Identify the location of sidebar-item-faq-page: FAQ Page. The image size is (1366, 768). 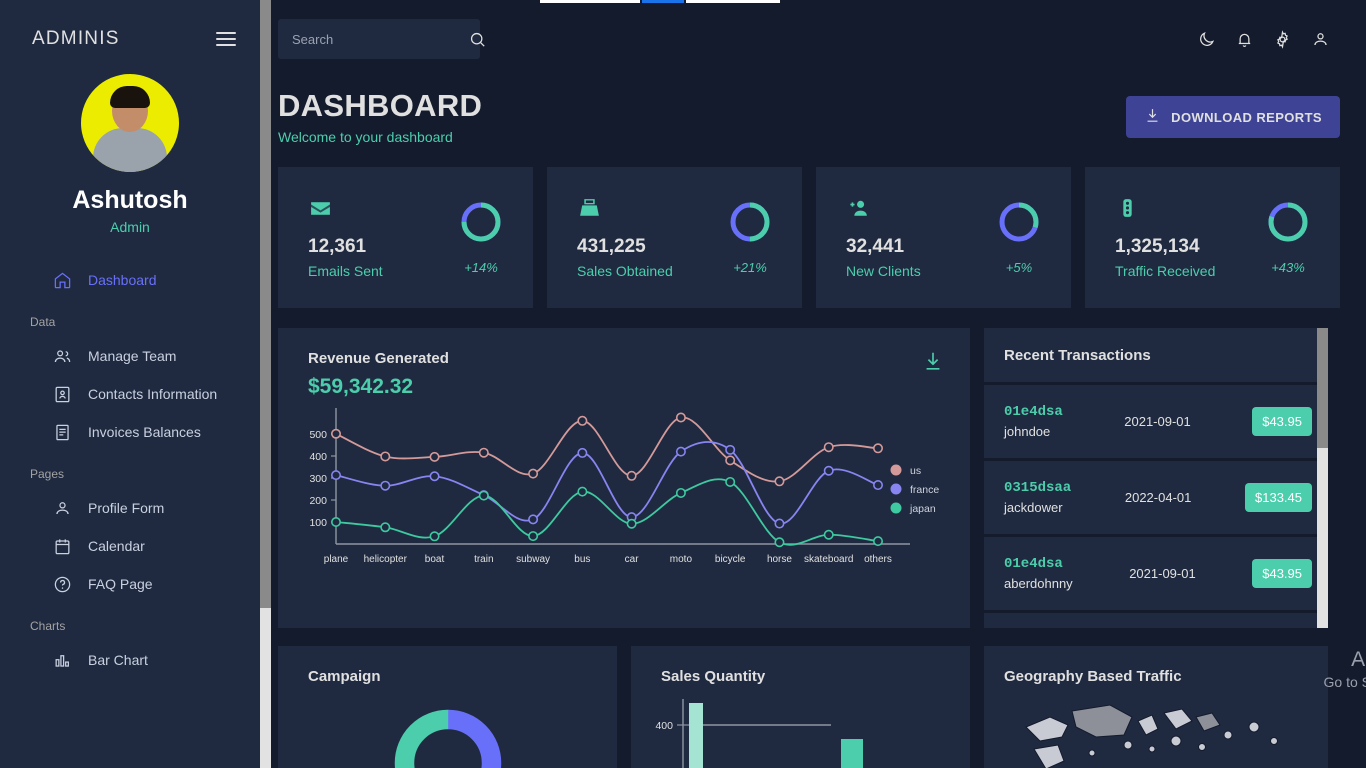
(130, 584).